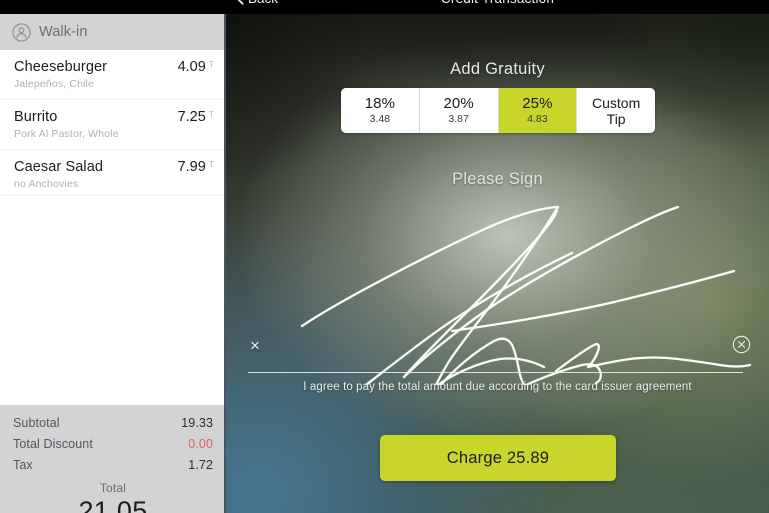 The width and height of the screenshot is (769, 513). I want to click on subtotal-label: Subtotal, so click(36, 423).